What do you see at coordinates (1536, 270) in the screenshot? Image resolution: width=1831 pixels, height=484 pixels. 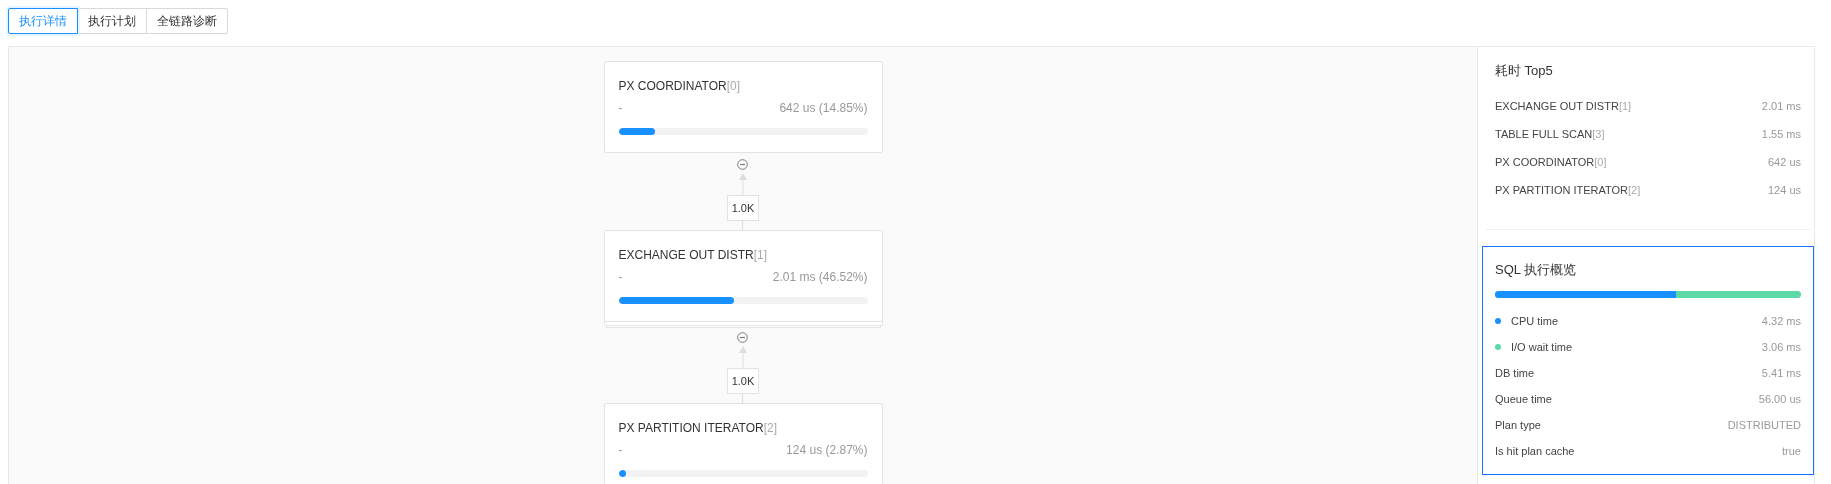 I see `section-title: SQL 执行概览` at bounding box center [1536, 270].